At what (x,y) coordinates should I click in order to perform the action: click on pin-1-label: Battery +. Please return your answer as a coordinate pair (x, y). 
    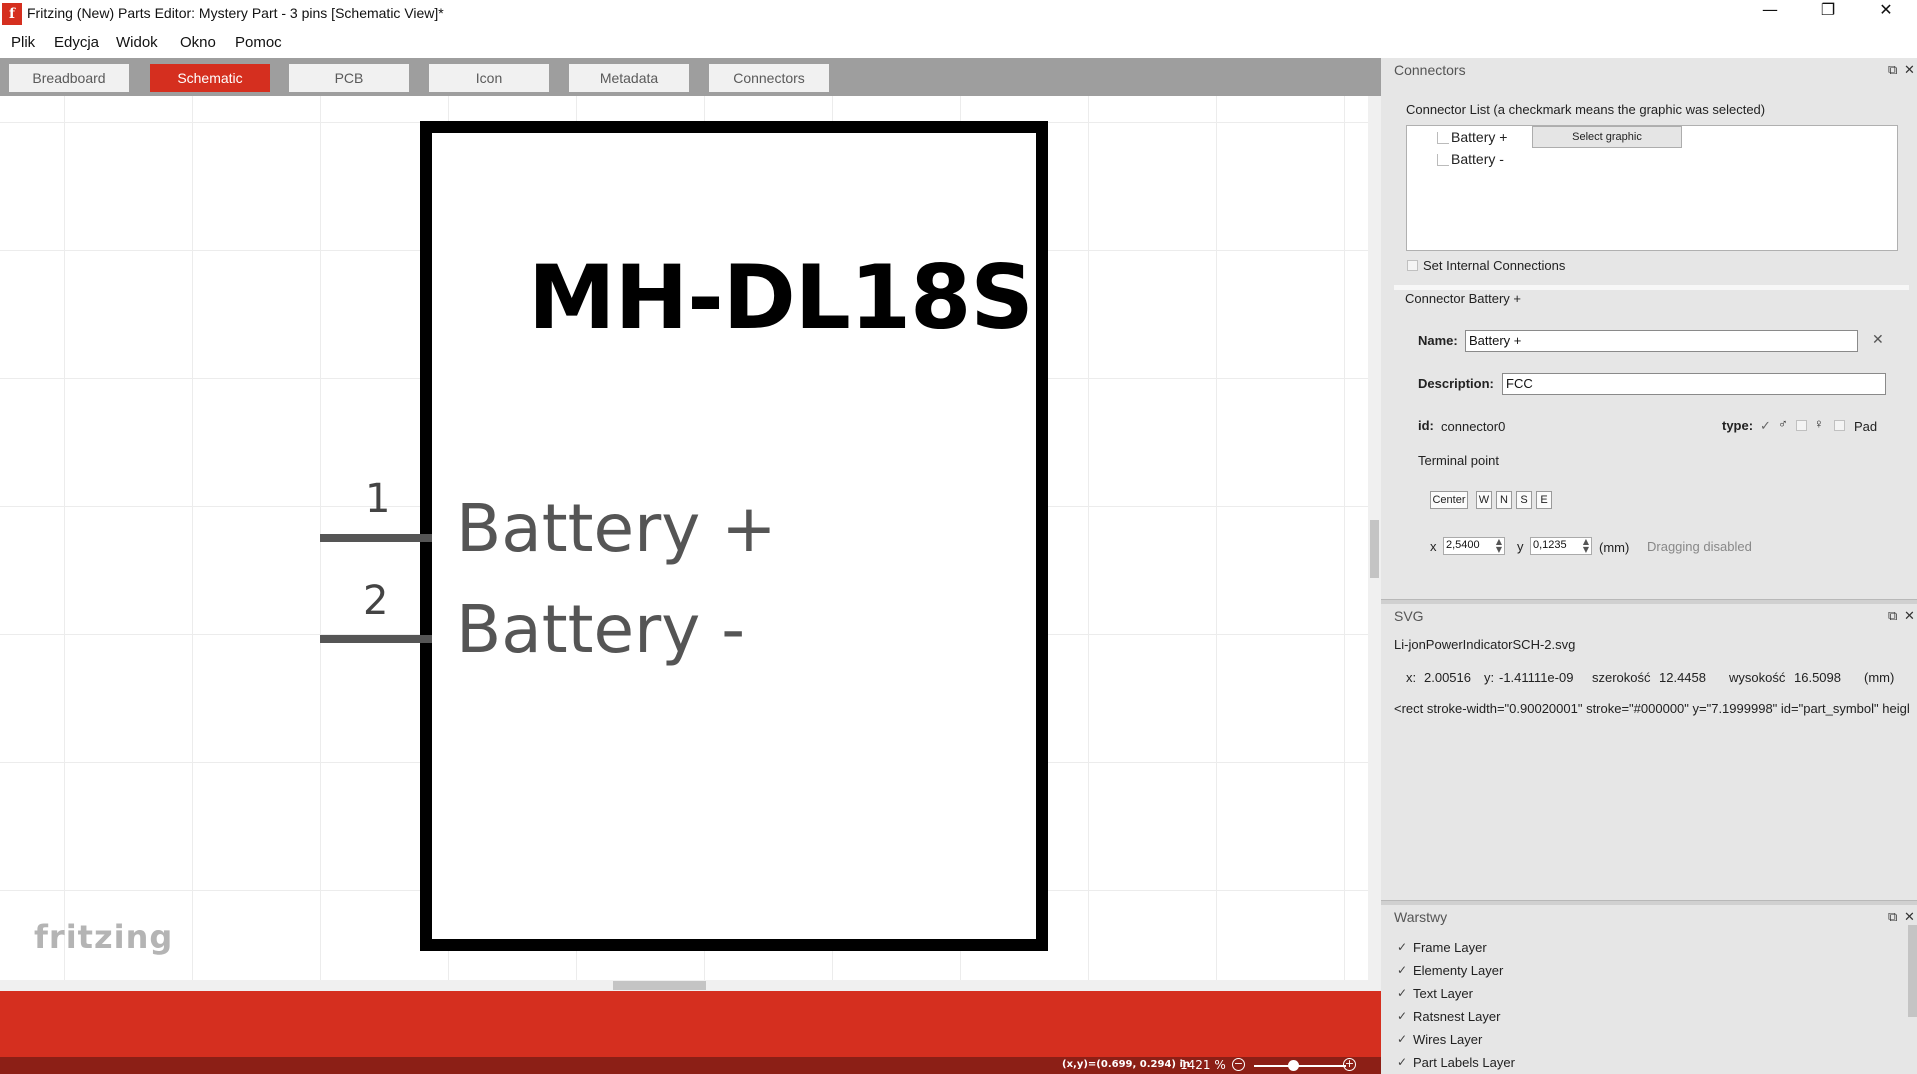
    Looking at the image, I should click on (616, 528).